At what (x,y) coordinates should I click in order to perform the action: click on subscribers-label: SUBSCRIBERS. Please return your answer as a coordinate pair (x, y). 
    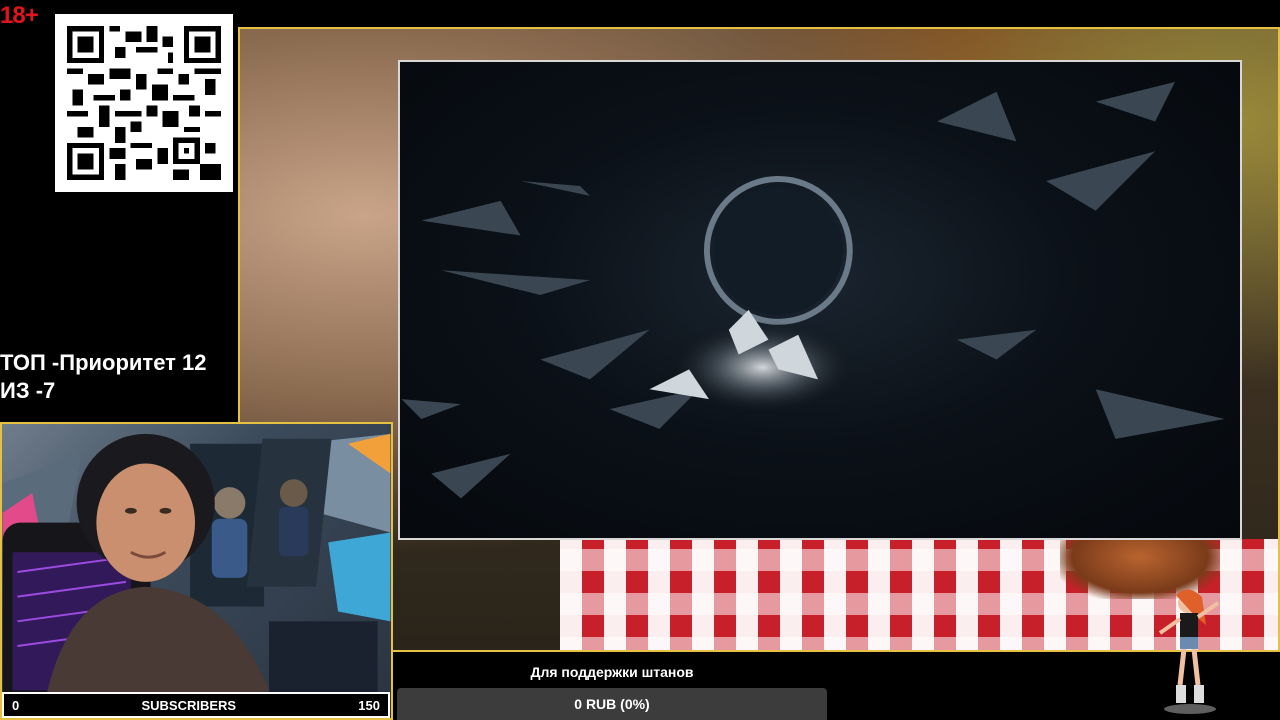
    Looking at the image, I should click on (189, 705).